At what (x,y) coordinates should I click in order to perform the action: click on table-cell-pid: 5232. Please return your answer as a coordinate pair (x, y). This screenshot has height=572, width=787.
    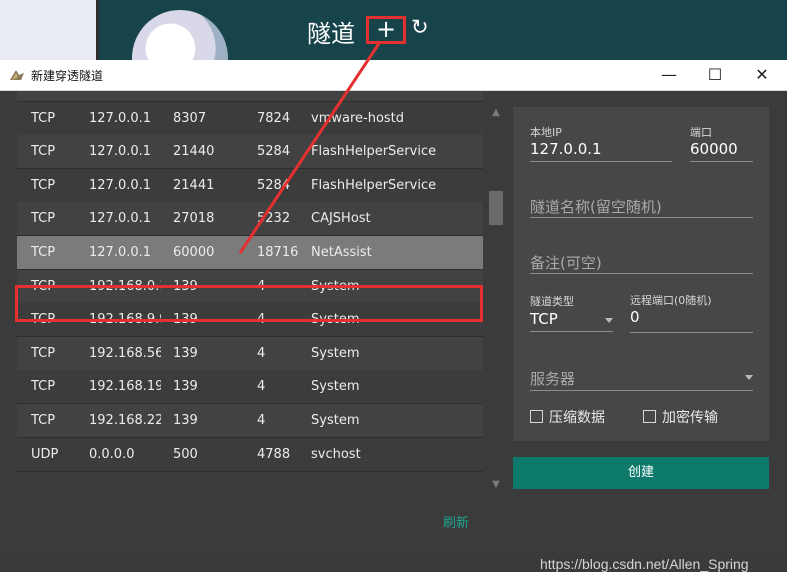
    Looking at the image, I should click on (274, 219).